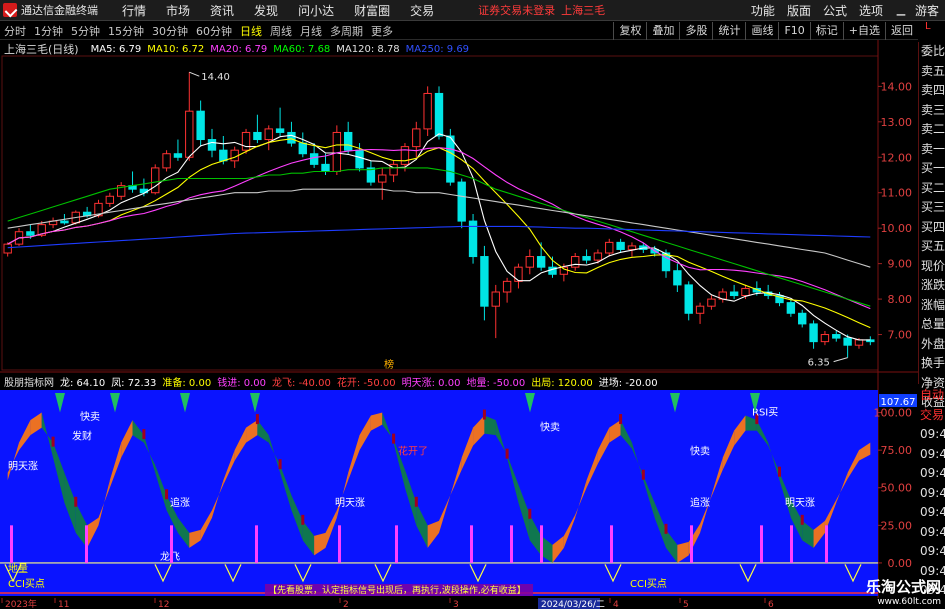 The image size is (945, 609). Describe the element at coordinates (897, 525) in the screenshot. I see `indicator-tick-label: 25.00` at that location.